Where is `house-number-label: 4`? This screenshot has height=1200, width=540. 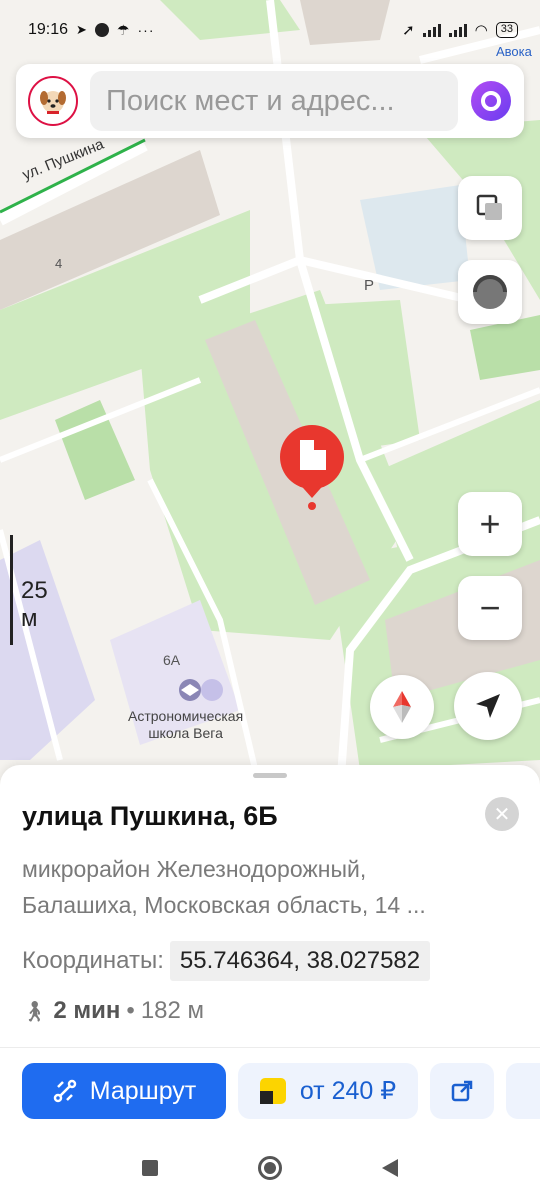 house-number-label: 4 is located at coordinates (59, 263).